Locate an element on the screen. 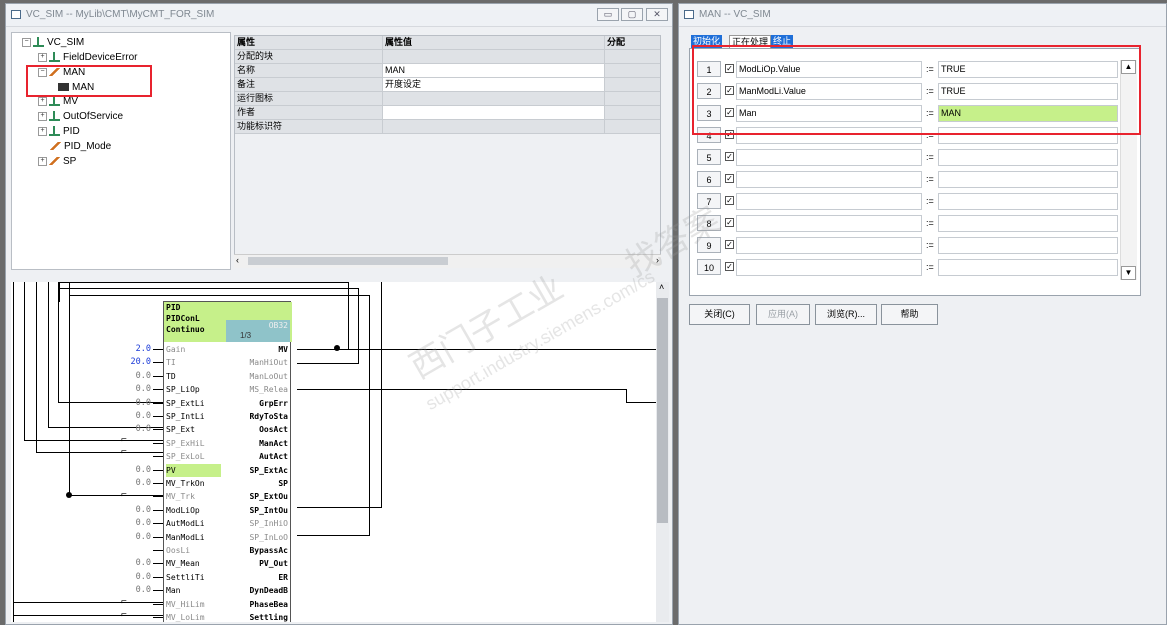 The image size is (1167, 625). row-number: 6 is located at coordinates (709, 179).